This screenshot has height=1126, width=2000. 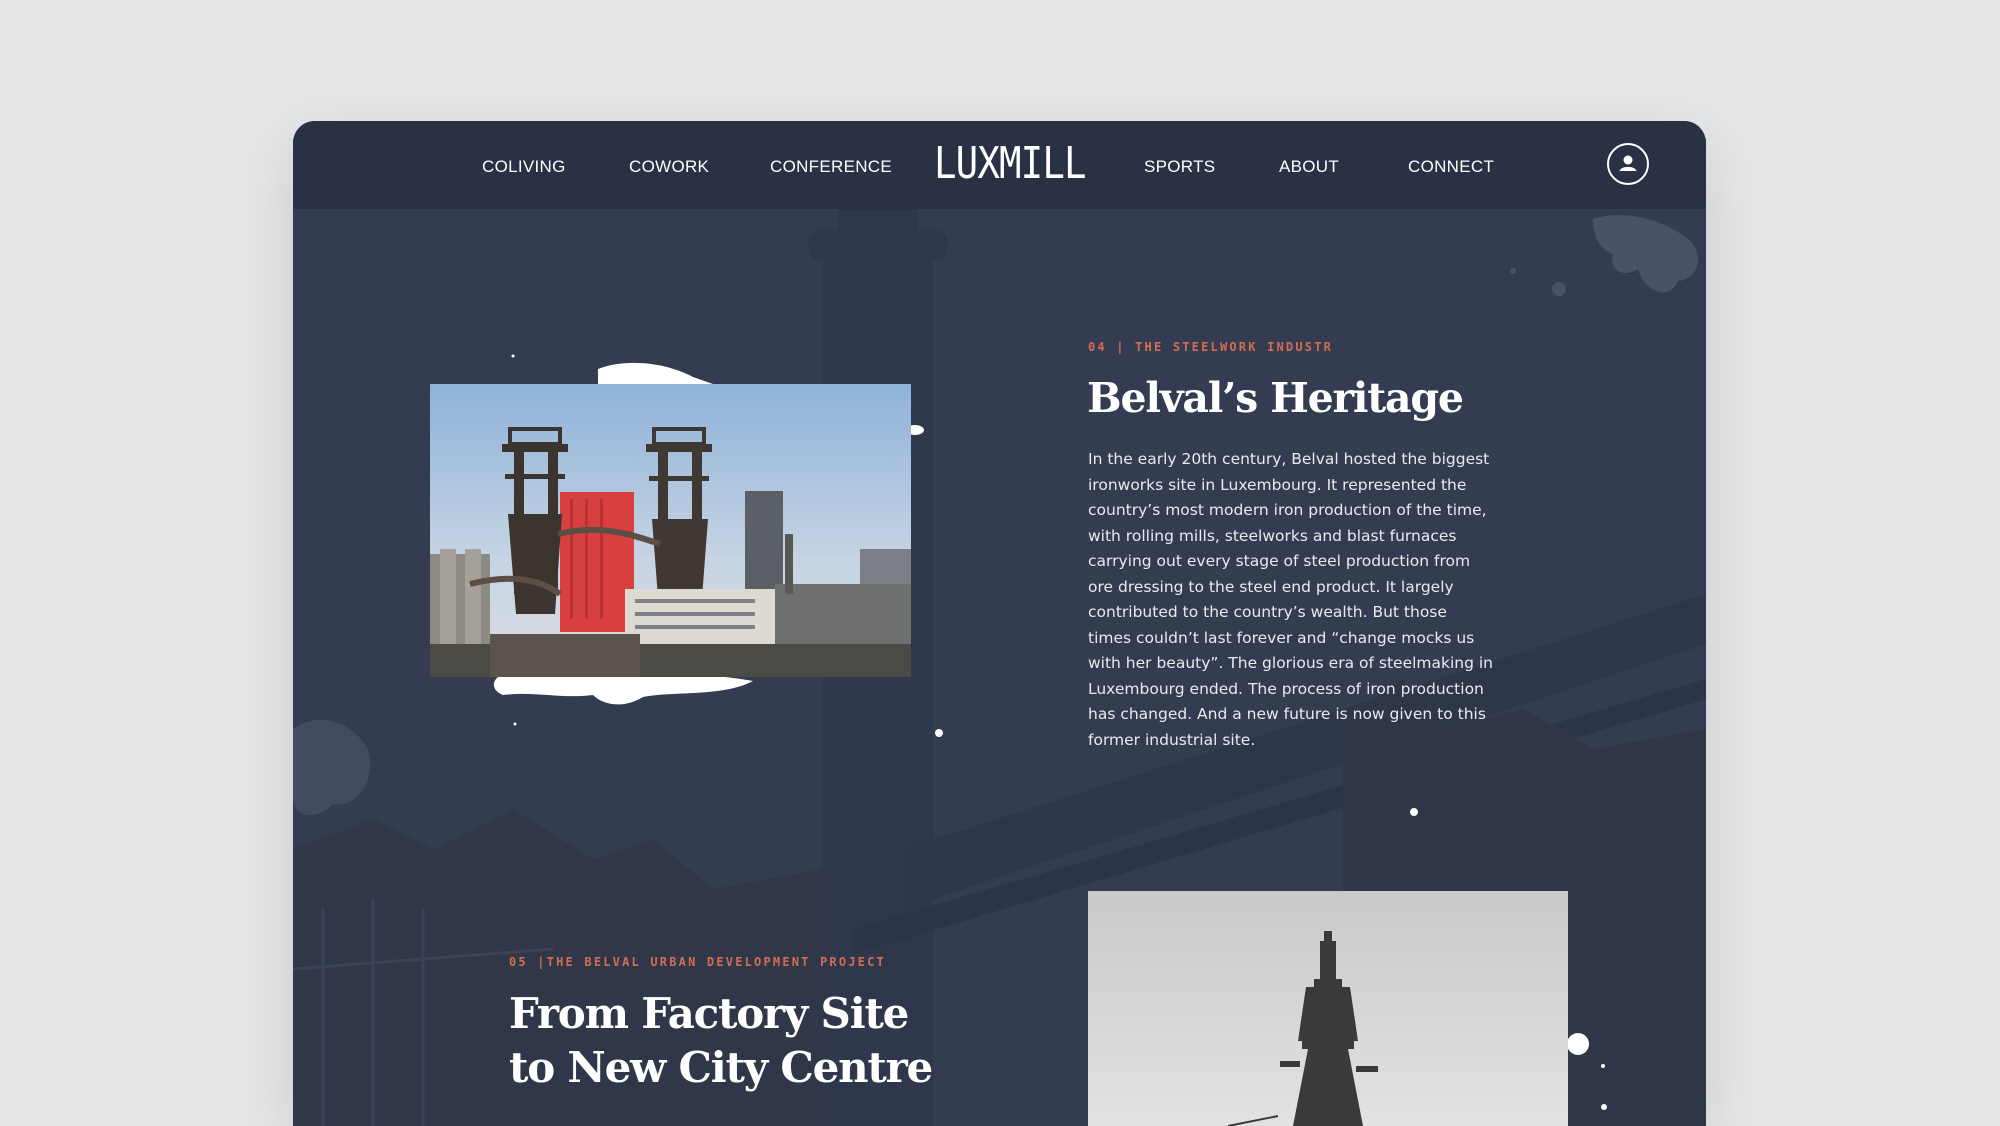 I want to click on nav-connect: CONNECT, so click(x=1451, y=167).